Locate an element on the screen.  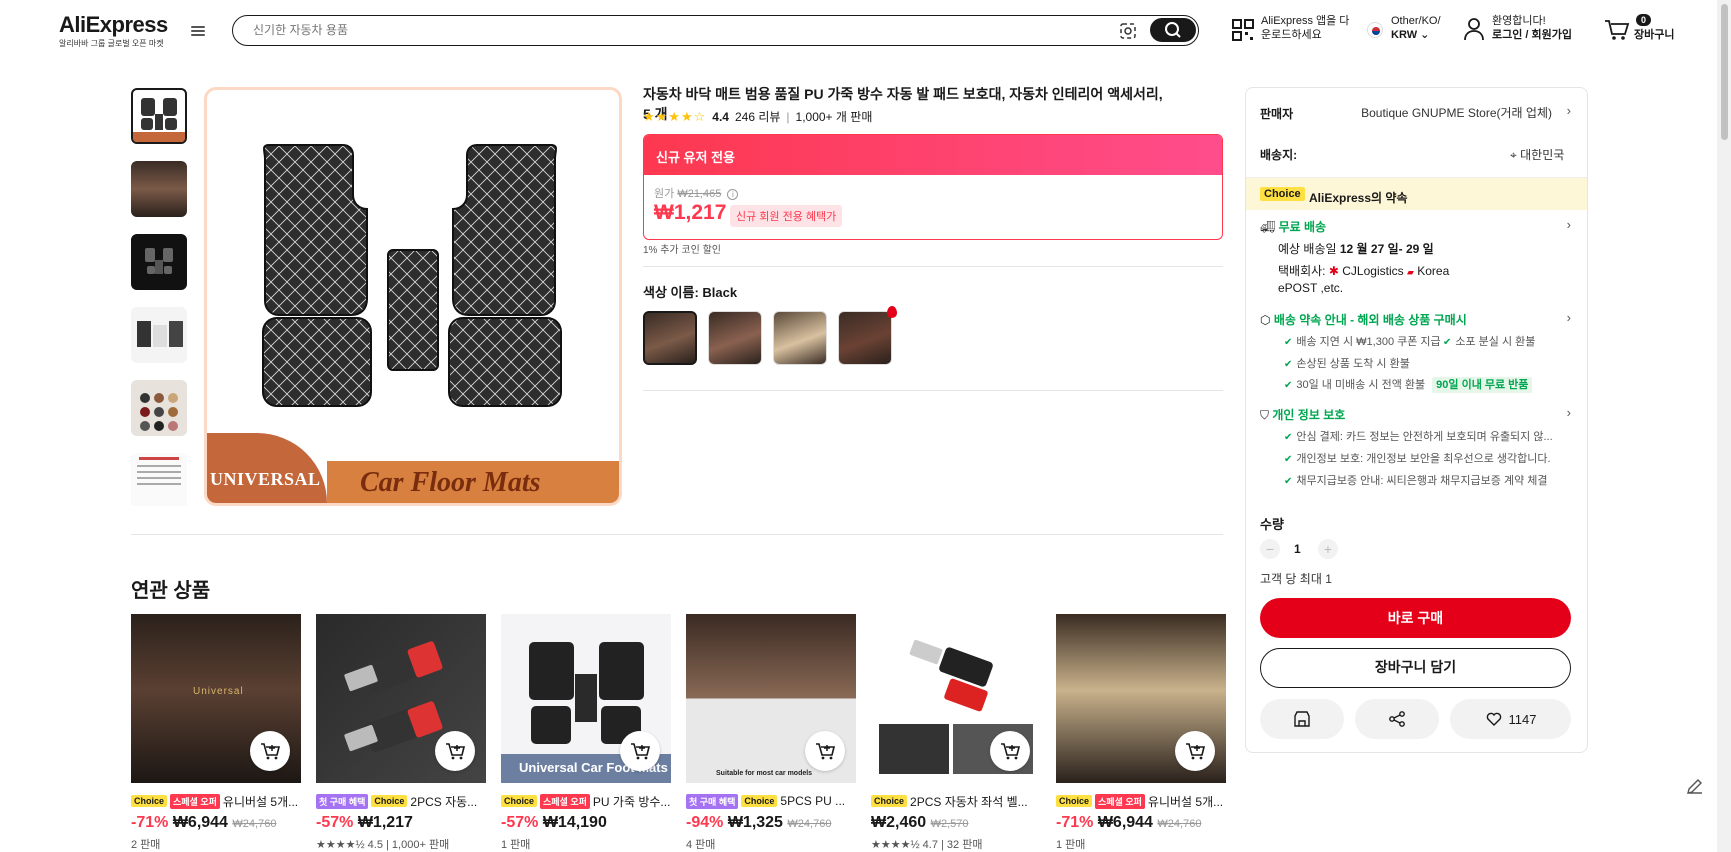
cart-count-badge: 0 is located at coordinates (1644, 20).